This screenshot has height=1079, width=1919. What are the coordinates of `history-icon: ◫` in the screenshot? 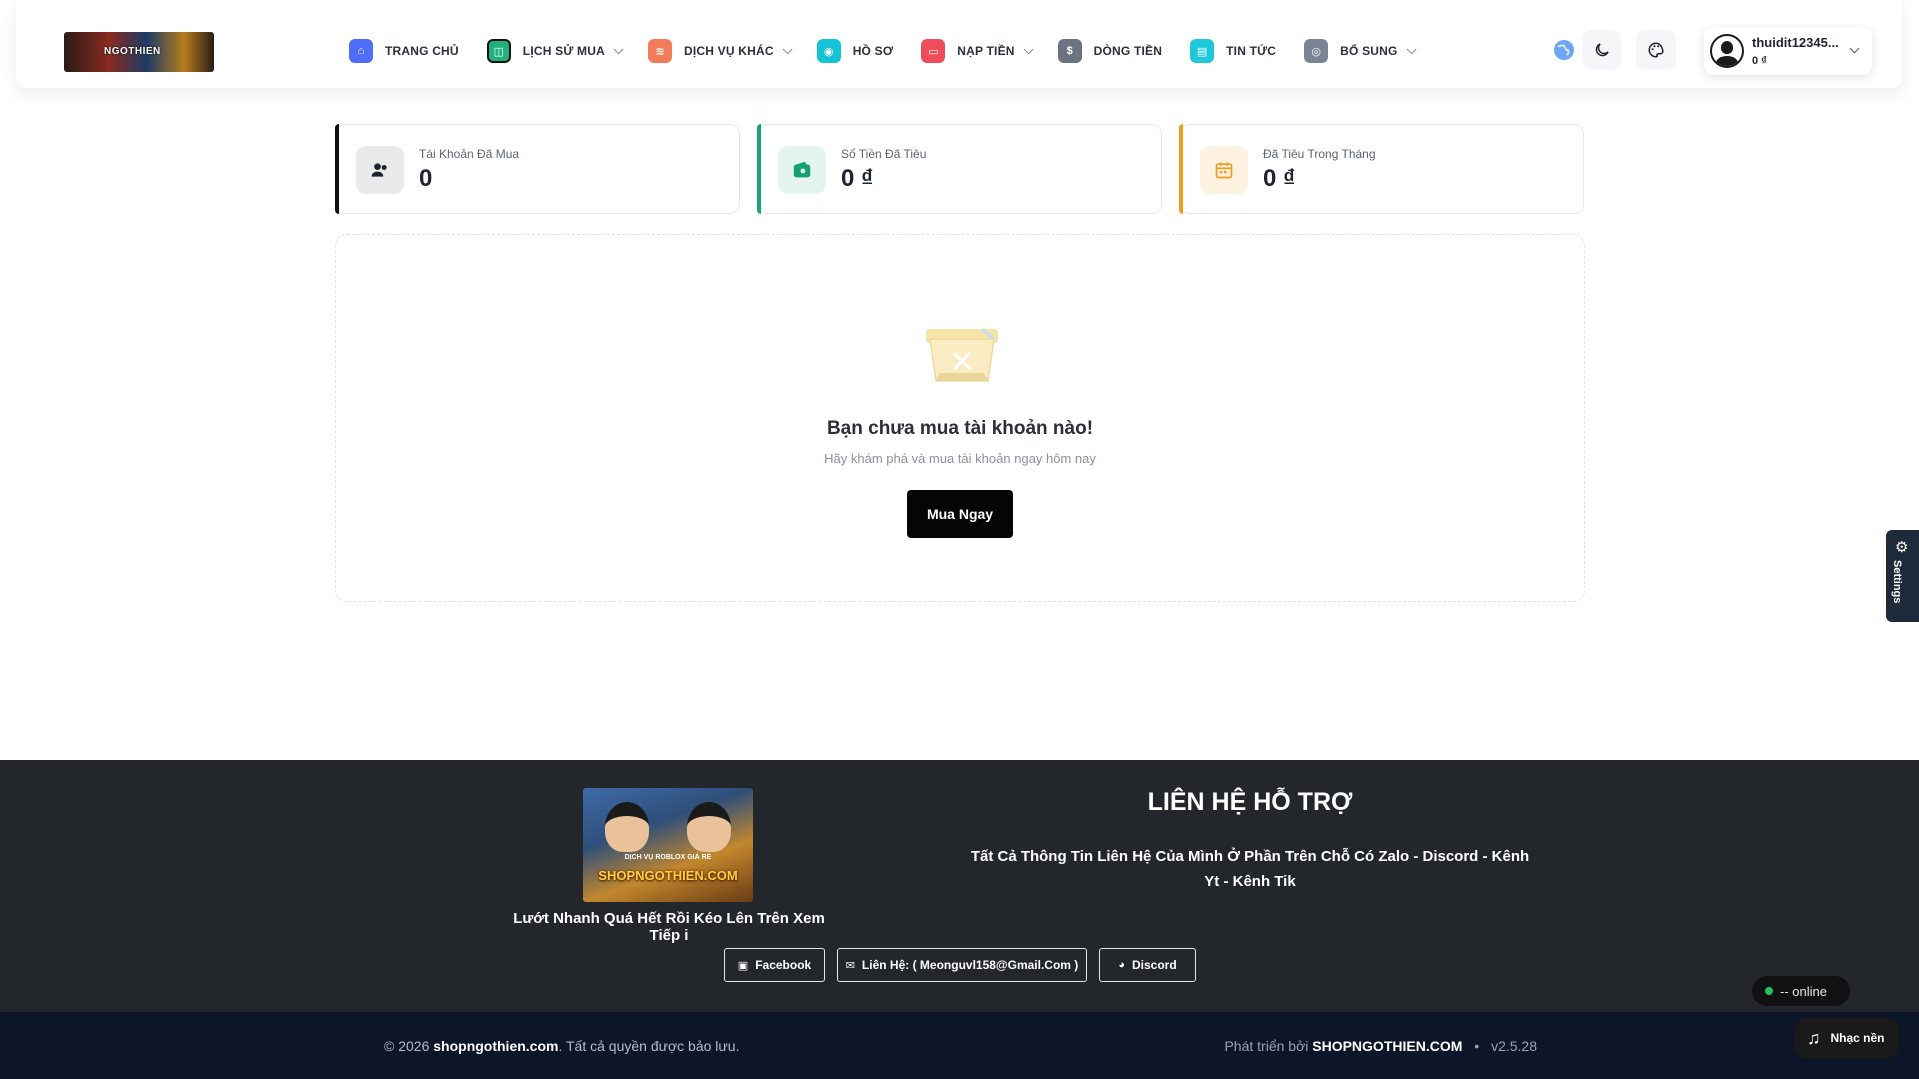 It's located at (498, 51).